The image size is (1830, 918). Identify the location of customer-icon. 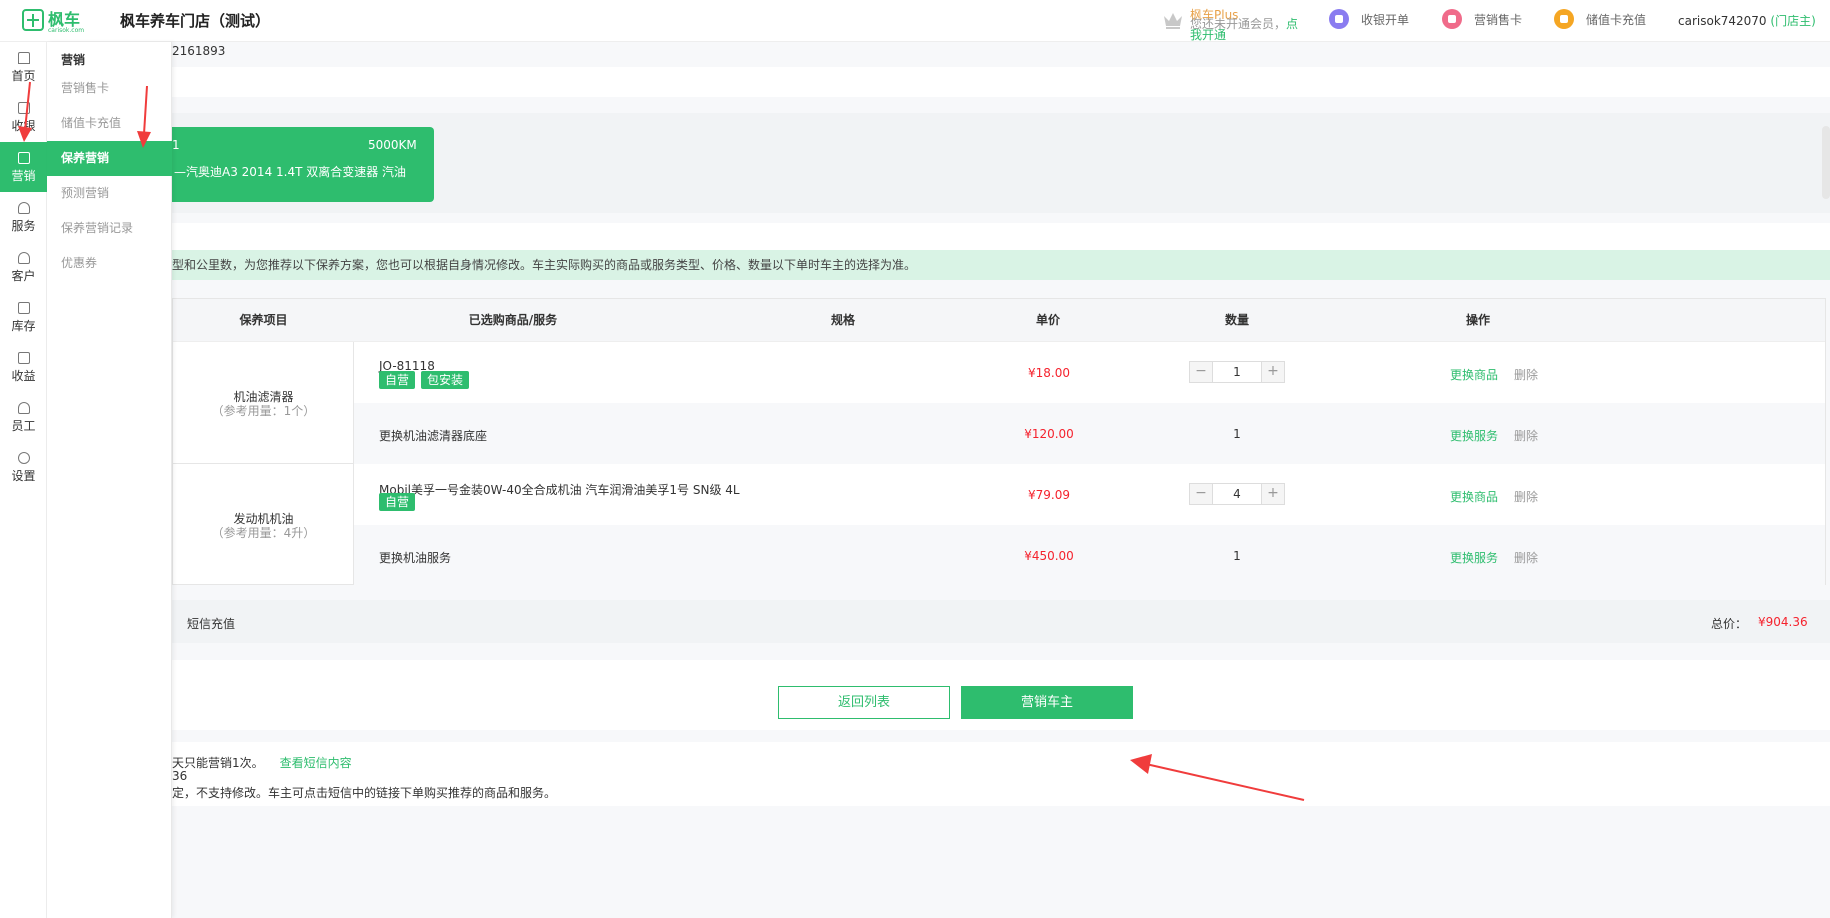
(23, 258).